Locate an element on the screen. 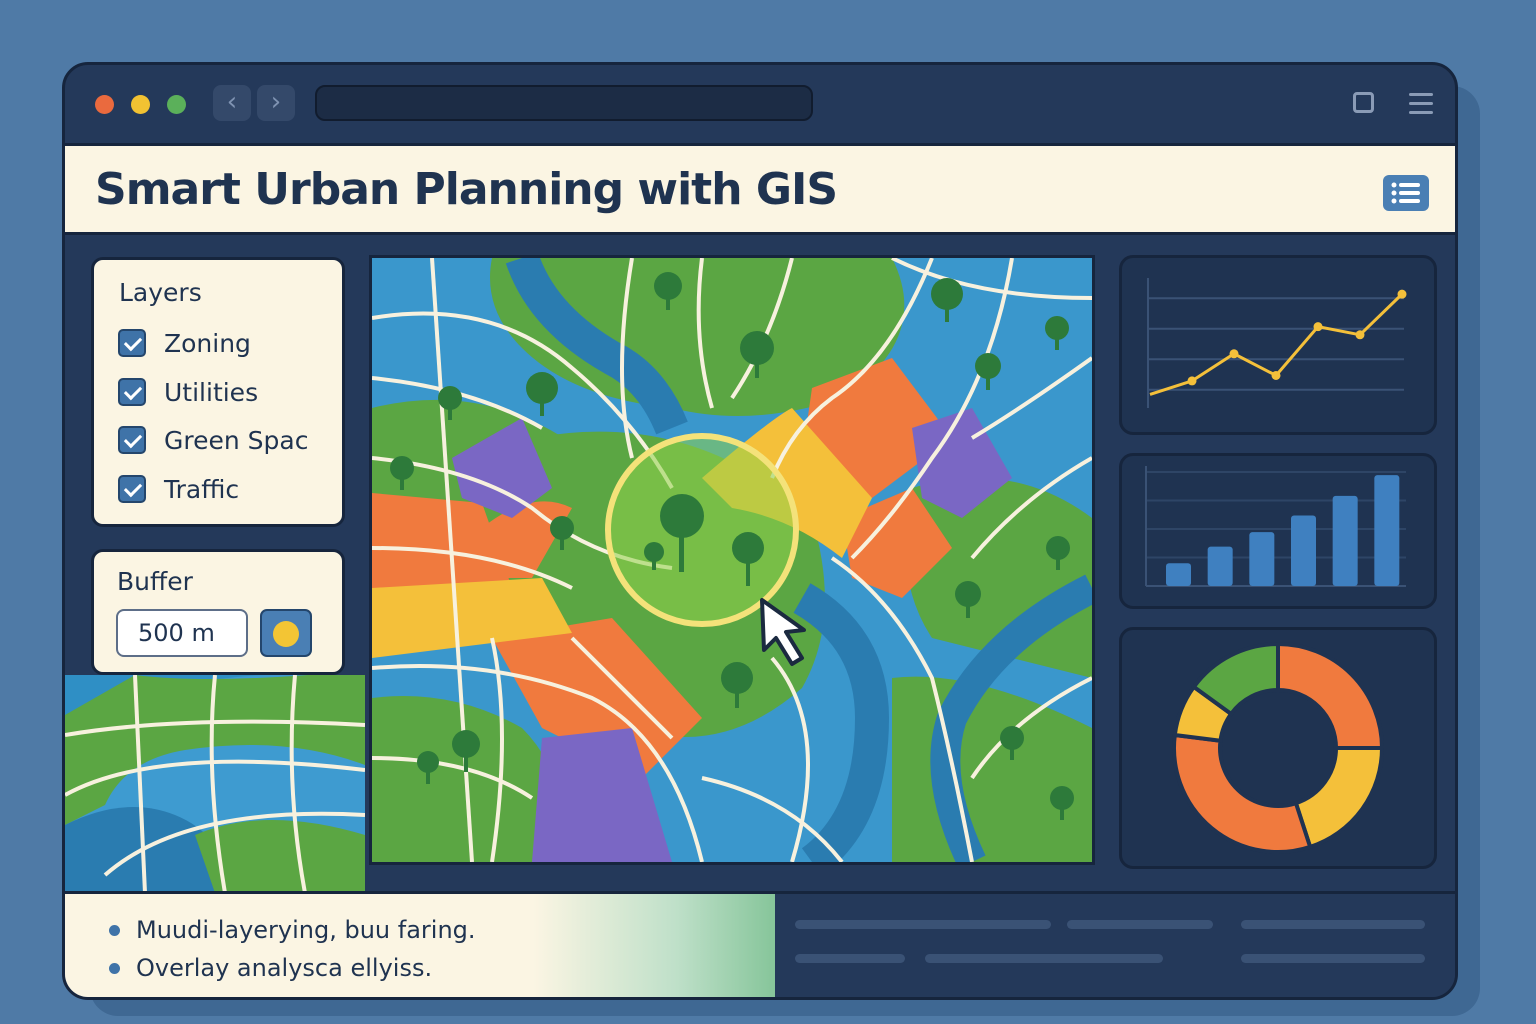 Image resolution: width=1536 pixels, height=1024 pixels. list-item: Muudi-layerying, buu faring. is located at coordinates (292, 930).